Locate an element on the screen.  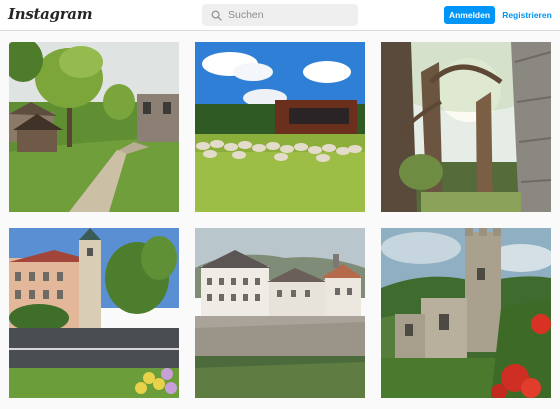
post-image-park is located at coordinates (94, 127).